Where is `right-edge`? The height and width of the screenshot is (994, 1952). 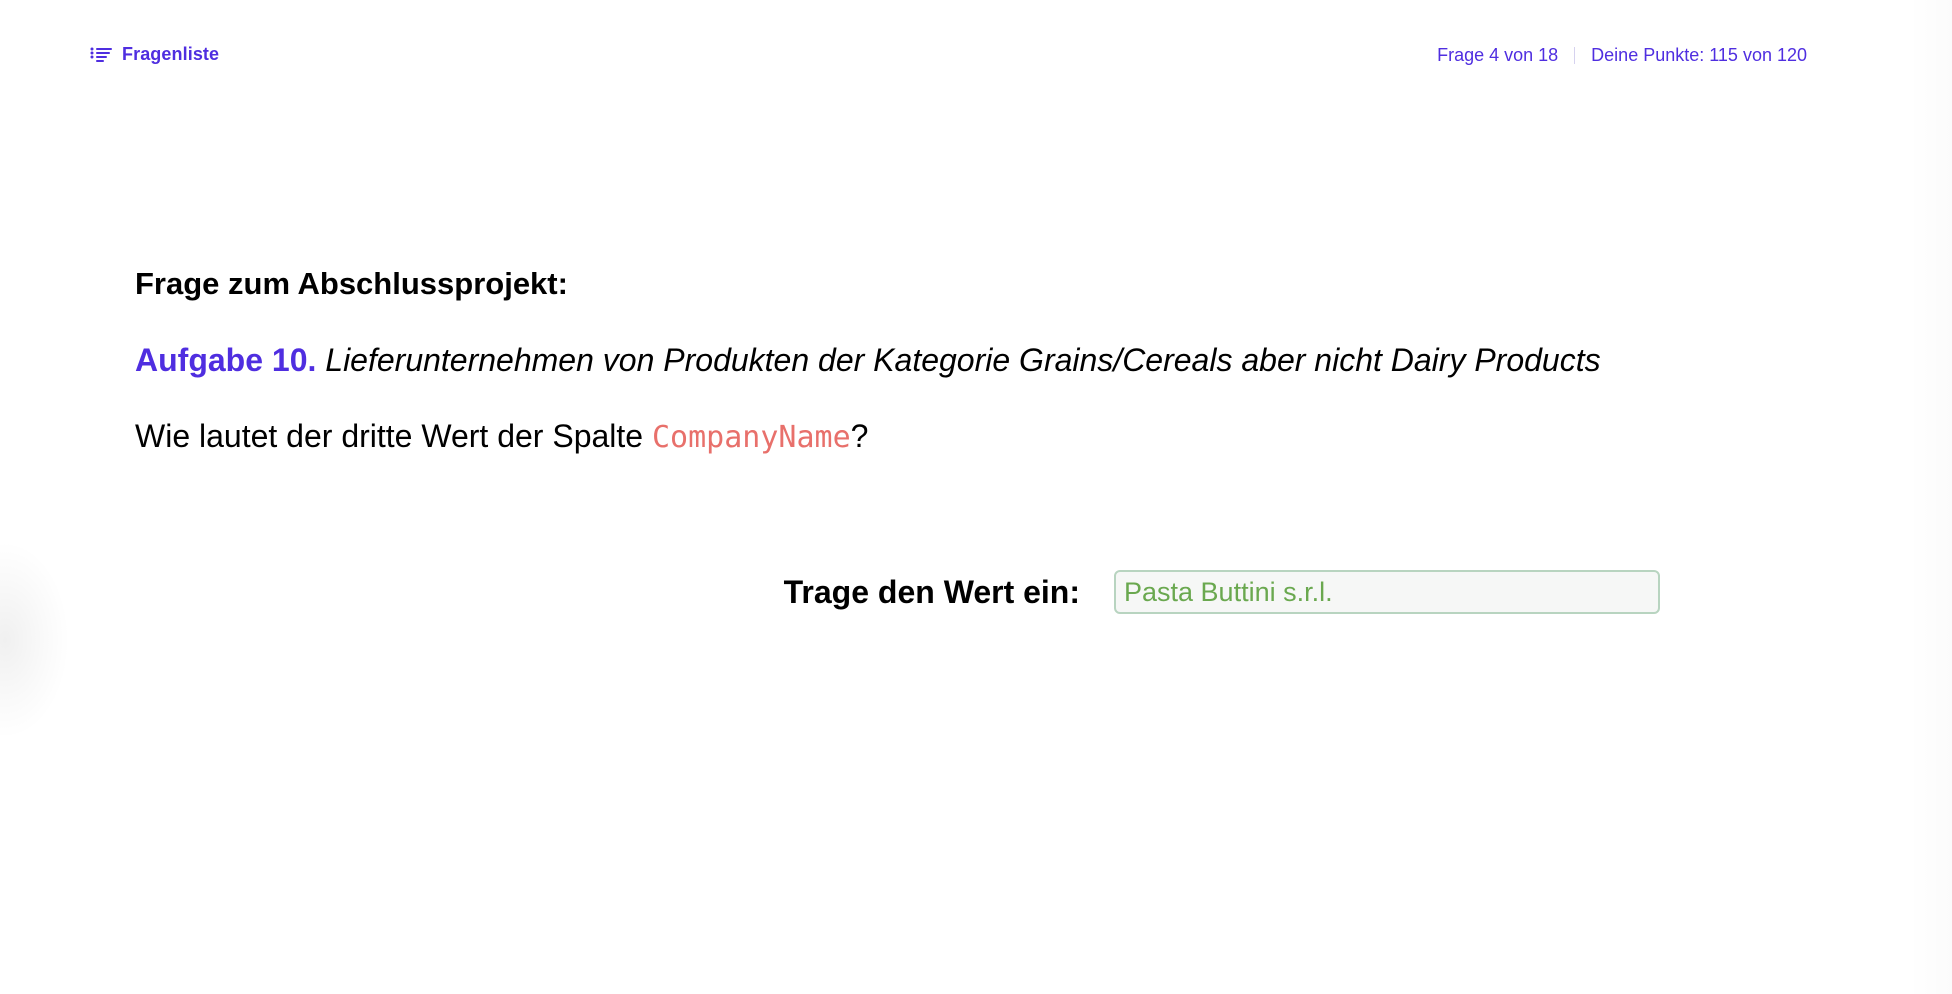 right-edge is located at coordinates (1930, 497).